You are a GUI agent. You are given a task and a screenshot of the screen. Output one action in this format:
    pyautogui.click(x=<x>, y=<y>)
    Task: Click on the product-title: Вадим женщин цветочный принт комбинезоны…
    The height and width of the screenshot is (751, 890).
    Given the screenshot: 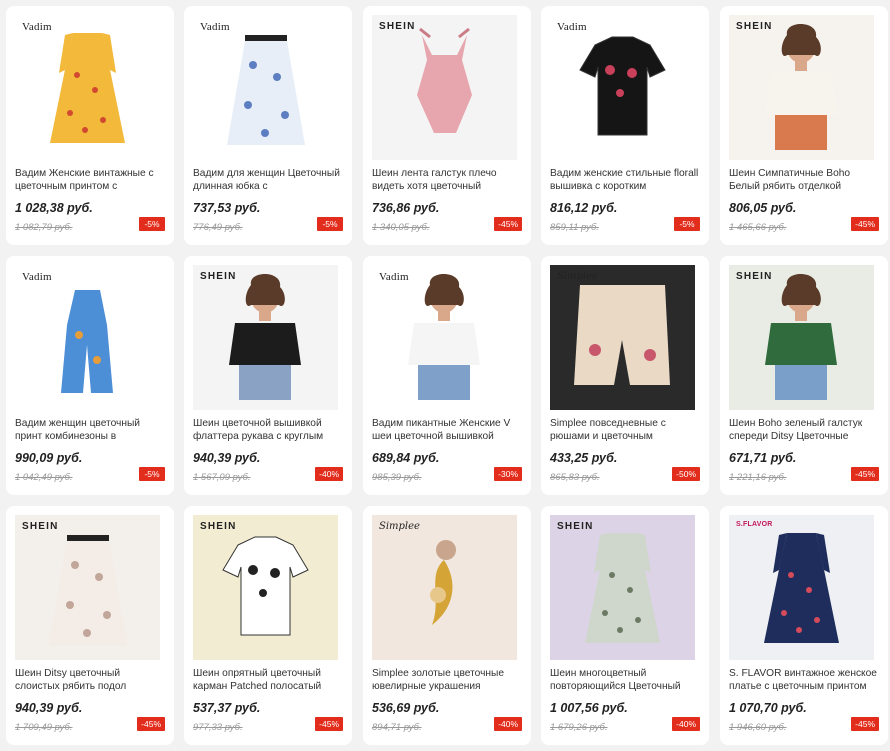 What is the action you would take?
    pyautogui.click(x=90, y=430)
    